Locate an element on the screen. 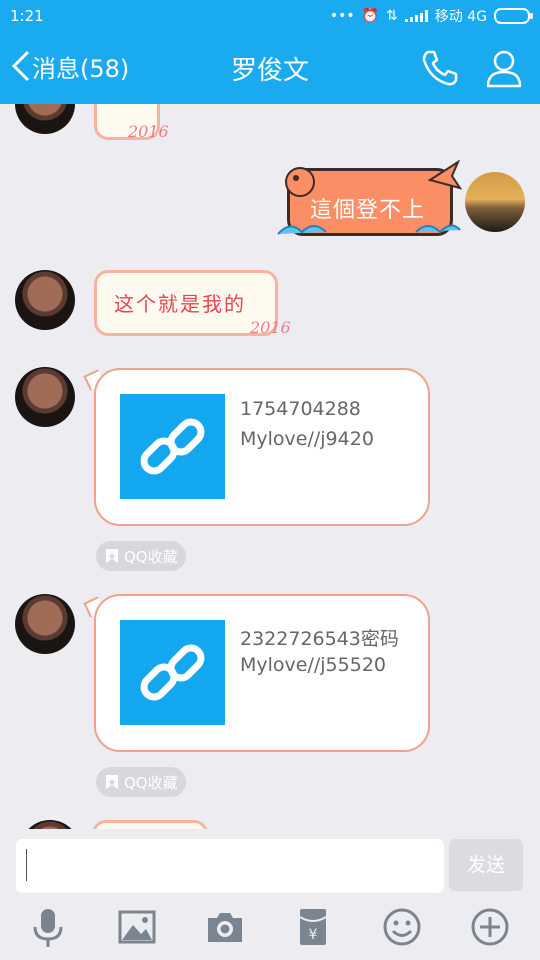 The image size is (540, 960). input-bar: 发送 ¥ is located at coordinates (270, 894).